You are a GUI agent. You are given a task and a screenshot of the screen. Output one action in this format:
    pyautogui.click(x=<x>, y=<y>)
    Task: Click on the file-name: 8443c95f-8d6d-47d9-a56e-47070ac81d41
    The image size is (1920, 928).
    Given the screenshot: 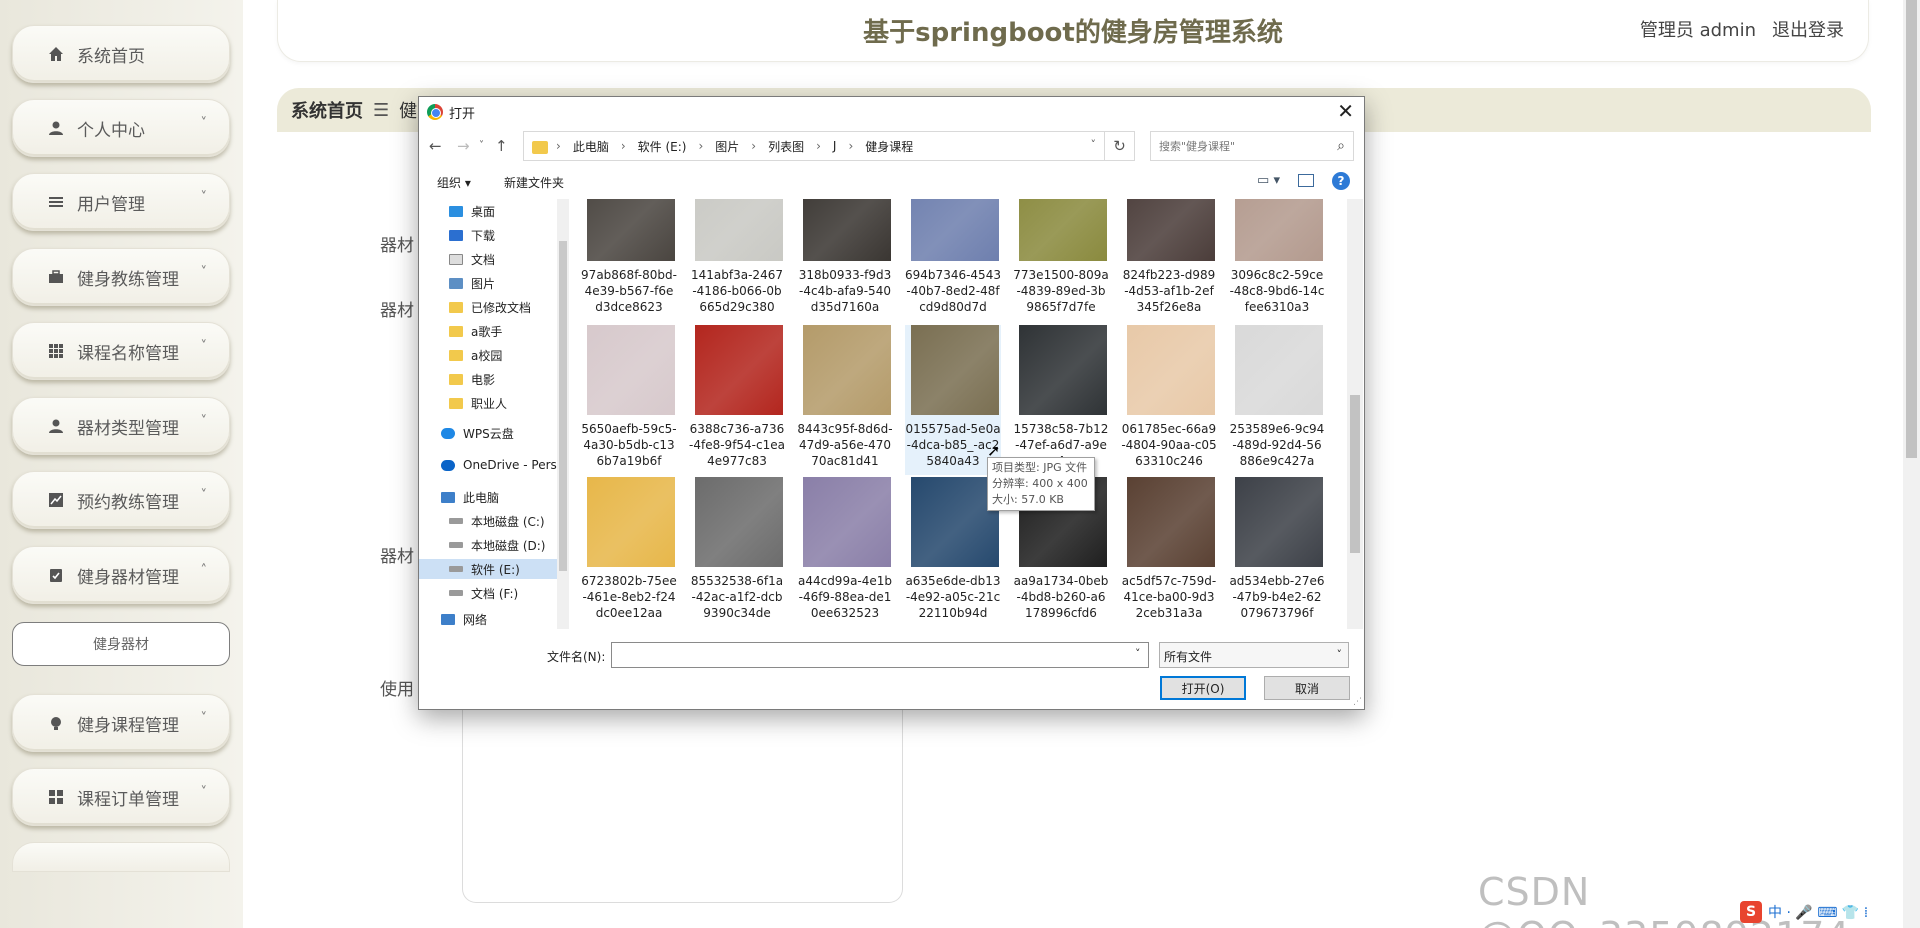 What is the action you would take?
    pyautogui.click(x=845, y=445)
    